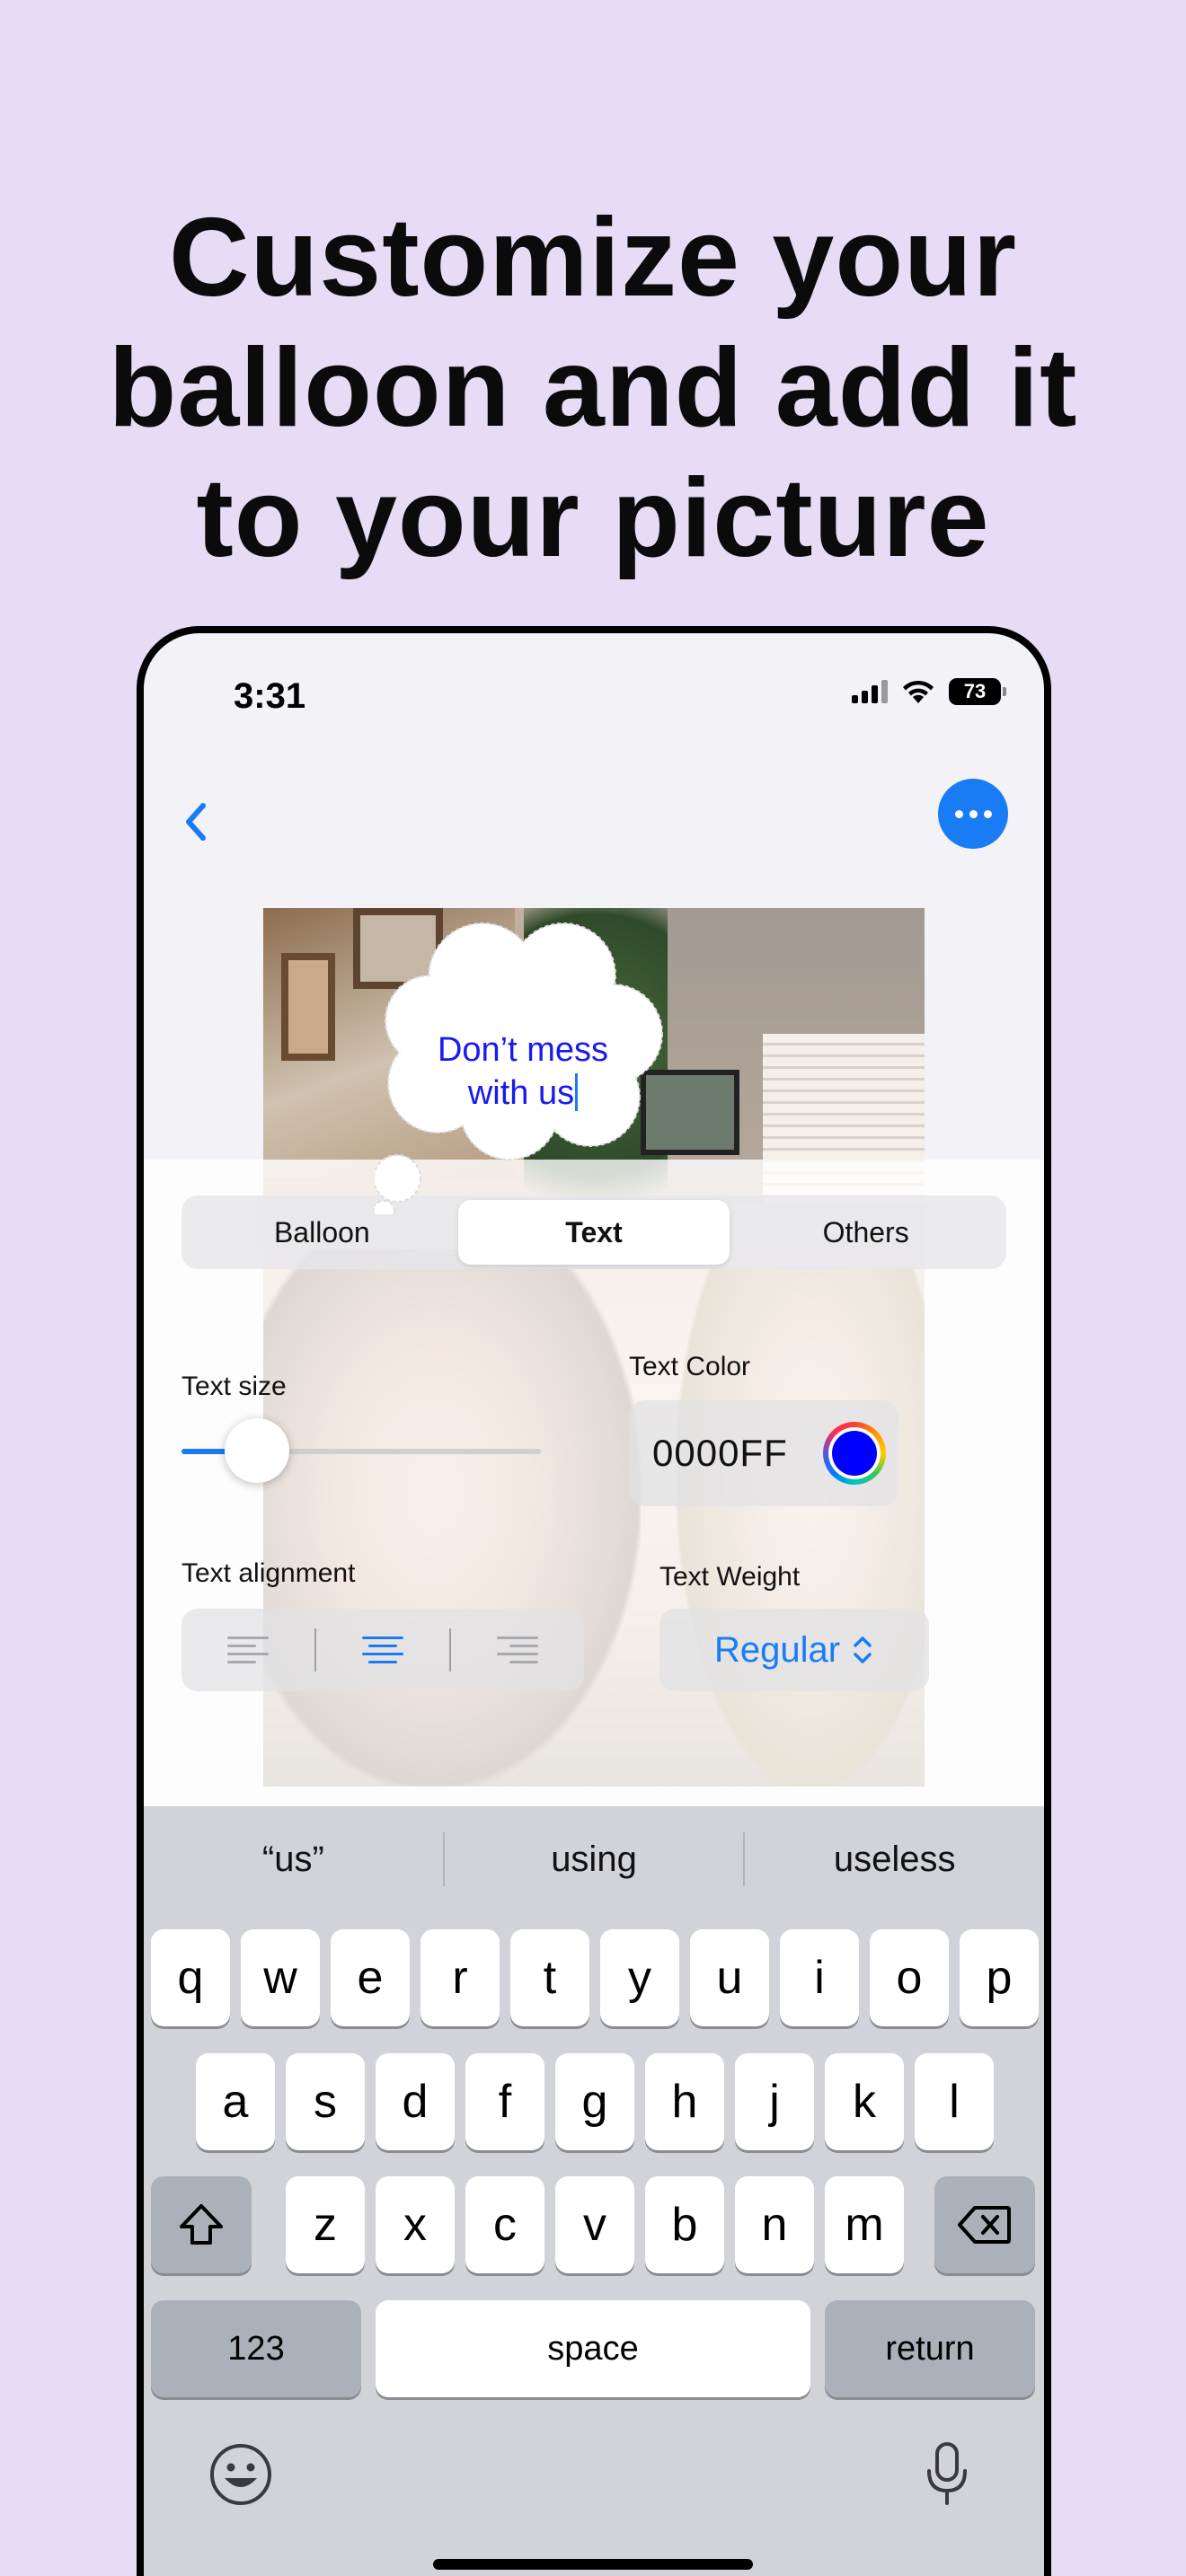  I want to click on align-right-button, so click(517, 1650).